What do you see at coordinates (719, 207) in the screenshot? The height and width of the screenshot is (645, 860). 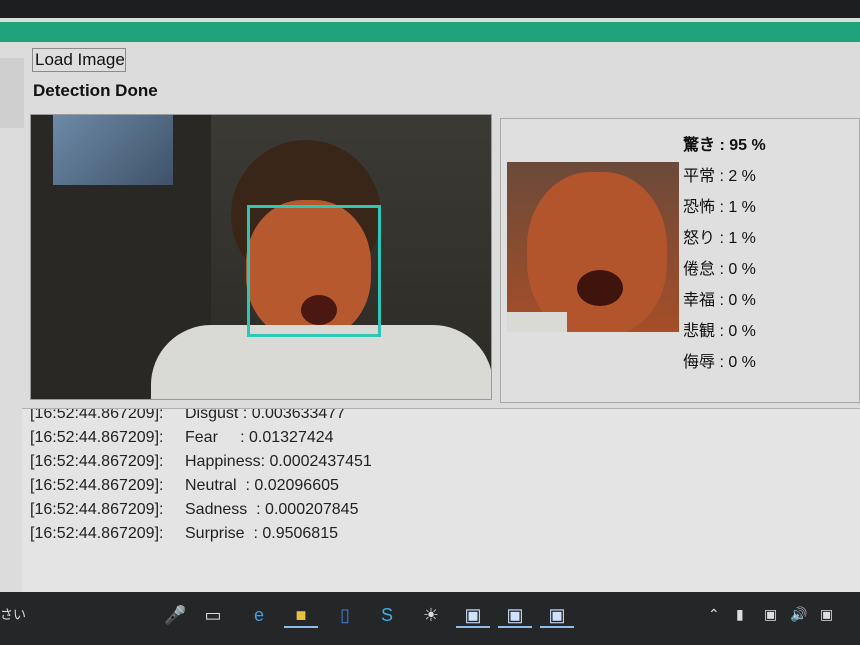 I see `emotion-item: 恐怖 : 1 %` at bounding box center [719, 207].